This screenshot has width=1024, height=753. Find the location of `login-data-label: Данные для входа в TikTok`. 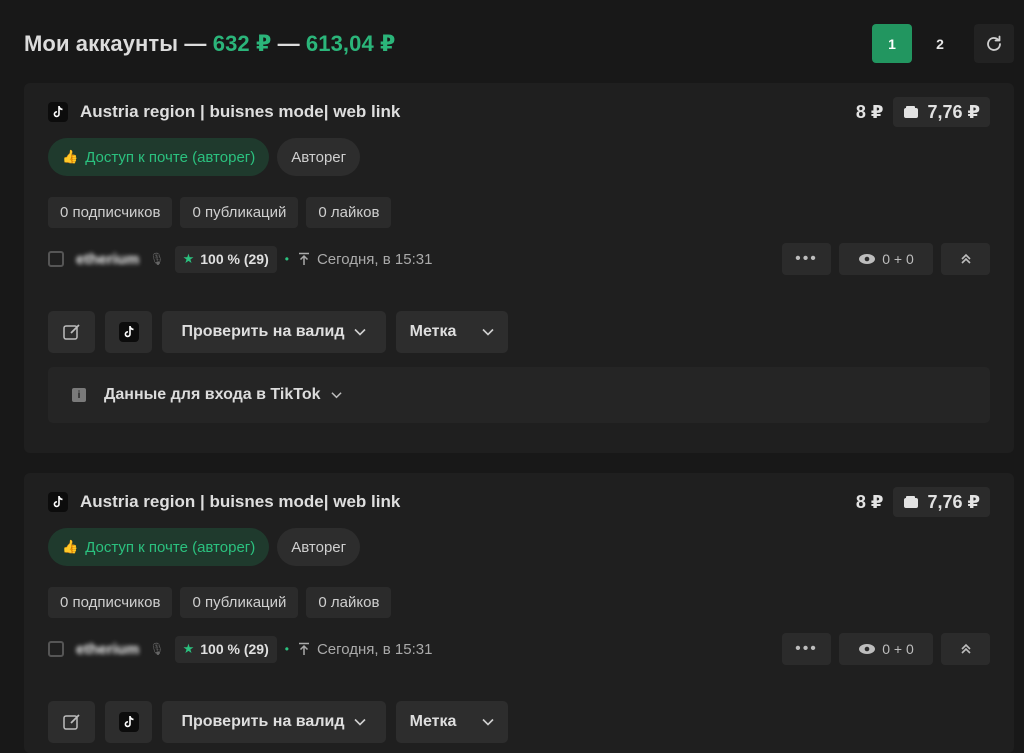

login-data-label: Данные для входа в TikTok is located at coordinates (212, 394).